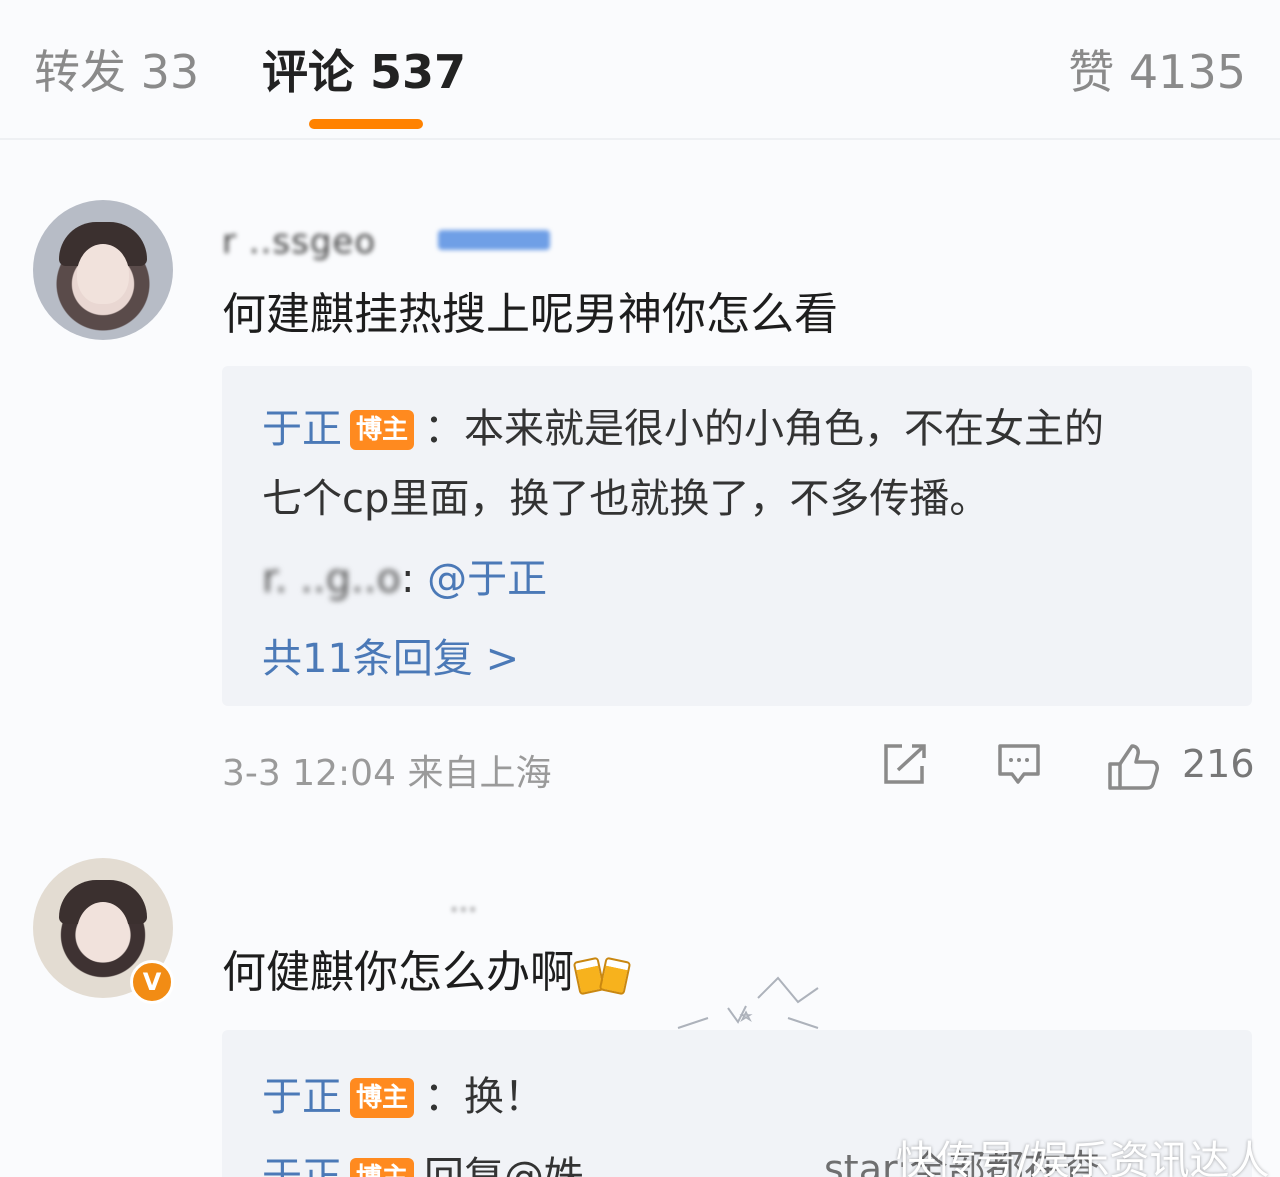 The height and width of the screenshot is (1177, 1280). I want to click on reply-line: r. ..g..o: @于正, so click(404, 575).